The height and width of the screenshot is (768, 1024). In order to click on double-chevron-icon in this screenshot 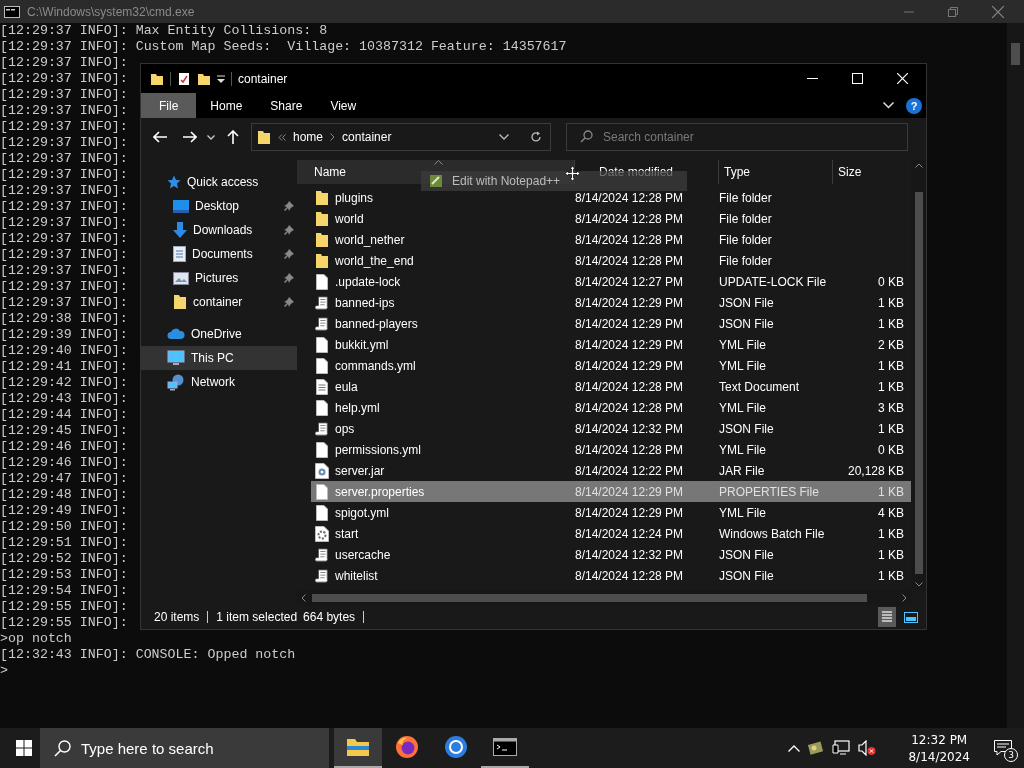, I will do `click(282, 137)`.